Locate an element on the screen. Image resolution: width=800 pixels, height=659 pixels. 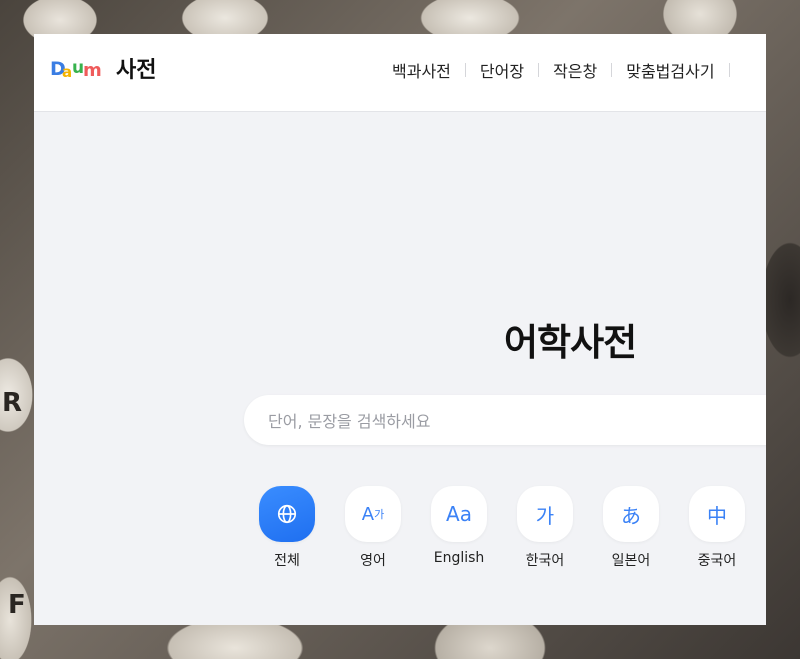
category-label: English is located at coordinates (459, 558).